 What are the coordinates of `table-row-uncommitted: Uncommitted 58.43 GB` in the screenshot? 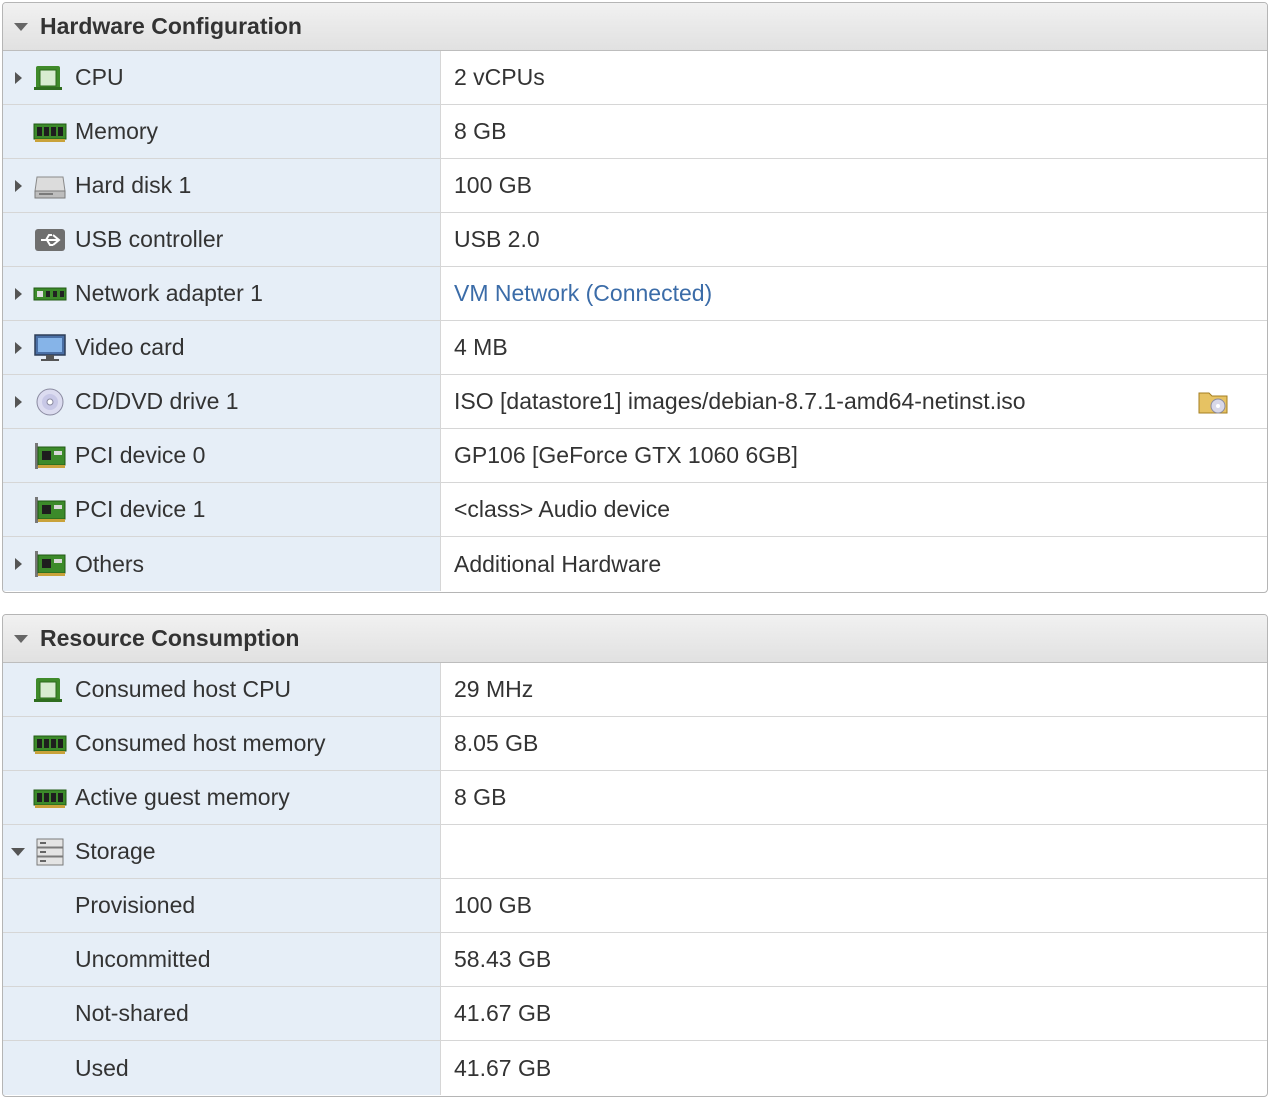 It's located at (635, 960).